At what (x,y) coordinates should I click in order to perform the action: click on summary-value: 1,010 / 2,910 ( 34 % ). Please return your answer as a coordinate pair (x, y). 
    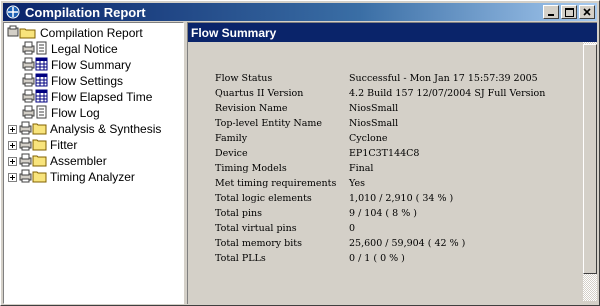
    Looking at the image, I should click on (401, 198).